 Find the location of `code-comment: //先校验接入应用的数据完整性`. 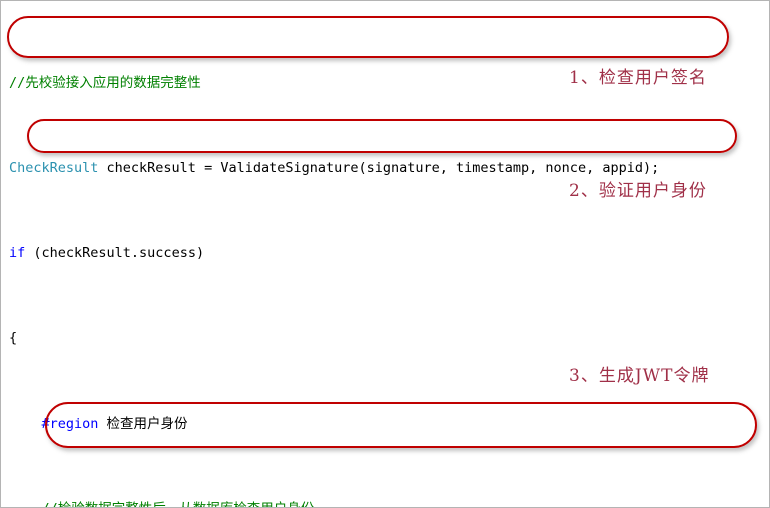

code-comment: //先校验接入应用的数据完整性 is located at coordinates (105, 82).